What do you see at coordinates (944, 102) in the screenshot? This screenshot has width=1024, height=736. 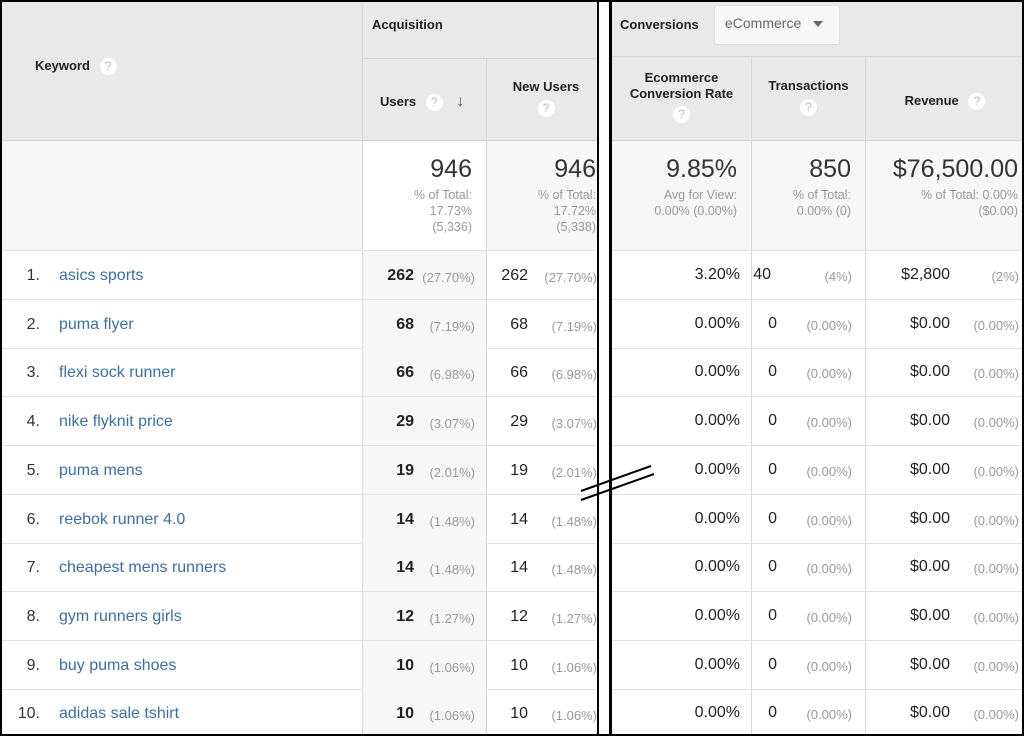 I see `revenue-header: Revenue ?` at bounding box center [944, 102].